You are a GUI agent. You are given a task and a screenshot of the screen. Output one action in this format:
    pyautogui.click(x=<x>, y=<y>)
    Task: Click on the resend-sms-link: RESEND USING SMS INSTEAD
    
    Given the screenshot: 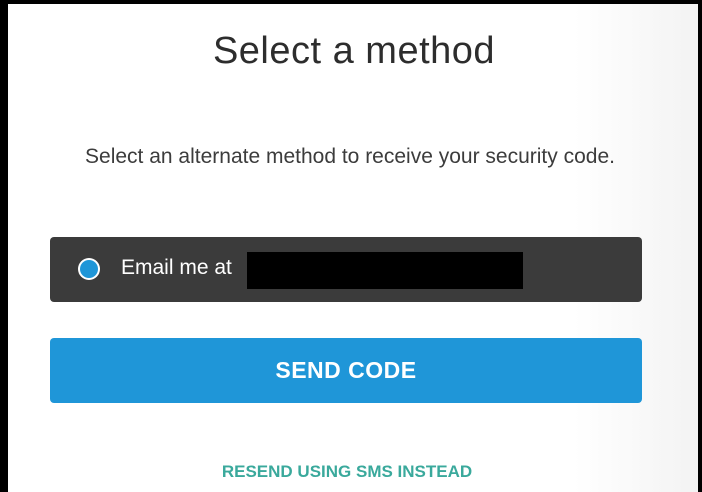 What is the action you would take?
    pyautogui.click(x=347, y=472)
    